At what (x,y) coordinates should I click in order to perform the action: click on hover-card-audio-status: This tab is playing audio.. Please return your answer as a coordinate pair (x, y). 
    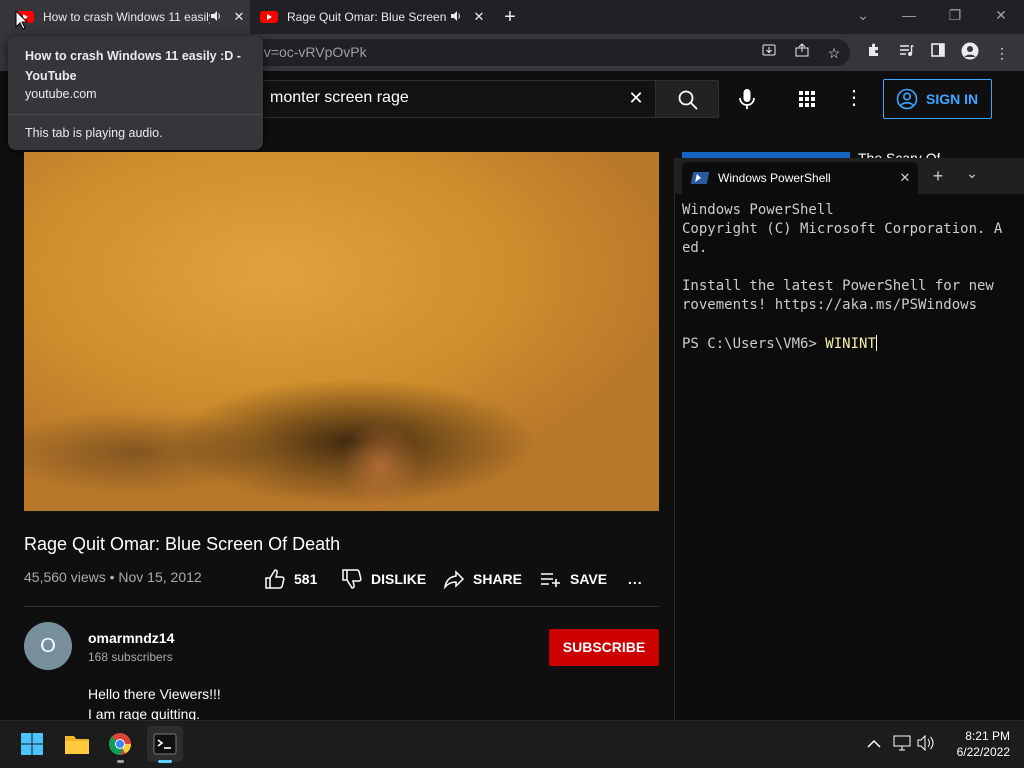
    Looking at the image, I should click on (94, 133).